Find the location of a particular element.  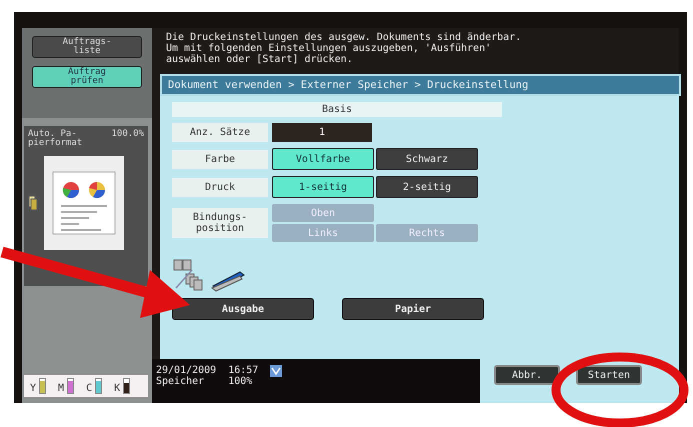

date-text: 29/01/2009 is located at coordinates (186, 370).